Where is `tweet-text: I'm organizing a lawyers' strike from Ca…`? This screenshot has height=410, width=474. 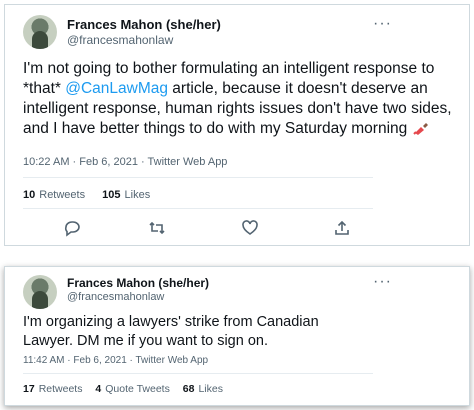
tweet-text: I'm organizing a lawyers' strike from Ca… is located at coordinates (171, 331).